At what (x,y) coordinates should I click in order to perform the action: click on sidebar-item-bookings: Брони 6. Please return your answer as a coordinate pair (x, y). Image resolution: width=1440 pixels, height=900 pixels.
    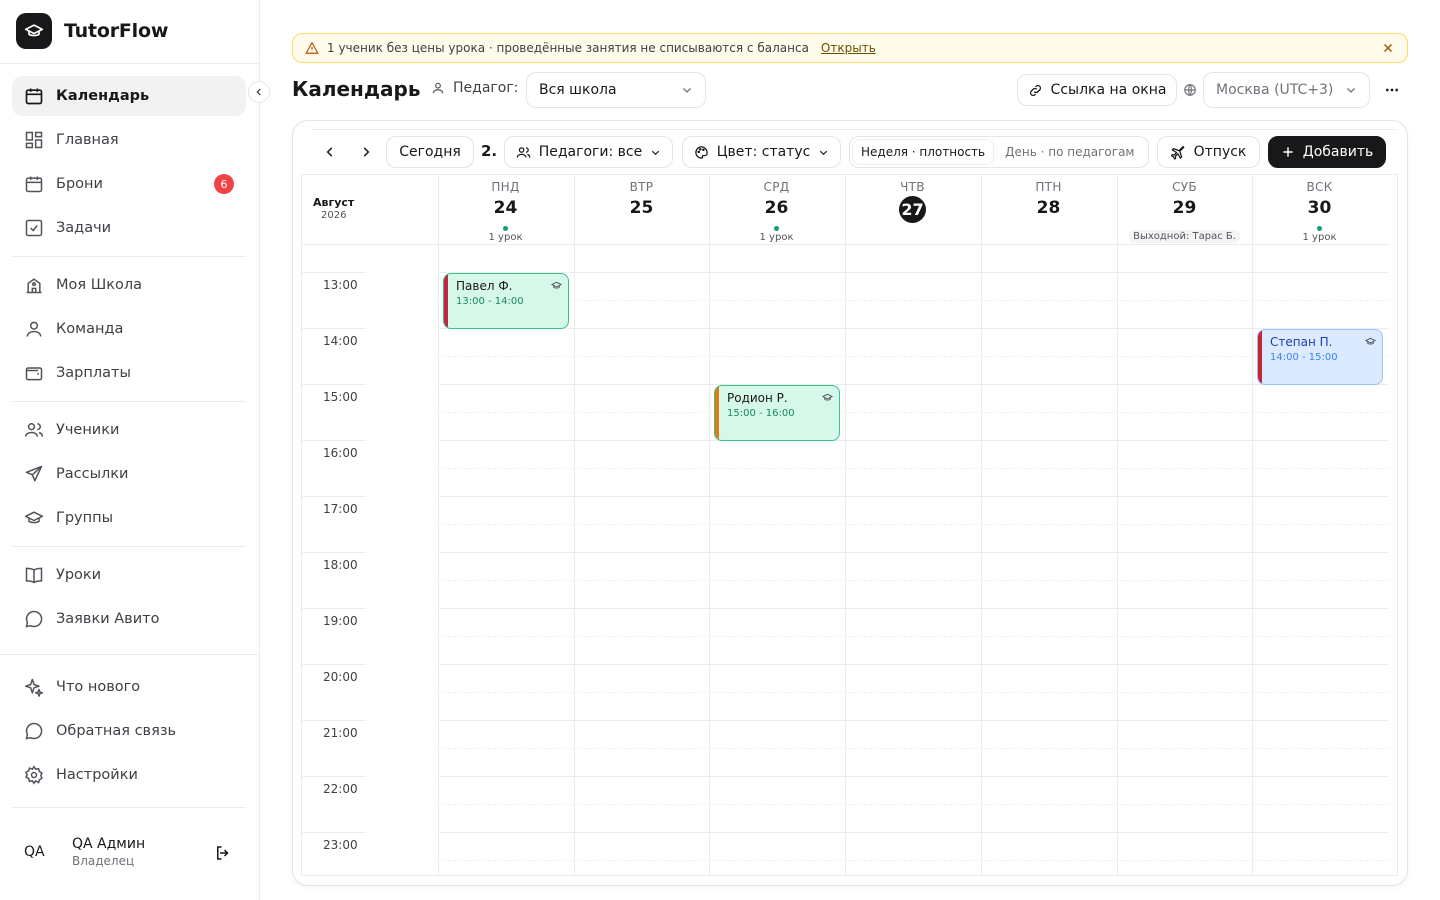
    Looking at the image, I should click on (129, 184).